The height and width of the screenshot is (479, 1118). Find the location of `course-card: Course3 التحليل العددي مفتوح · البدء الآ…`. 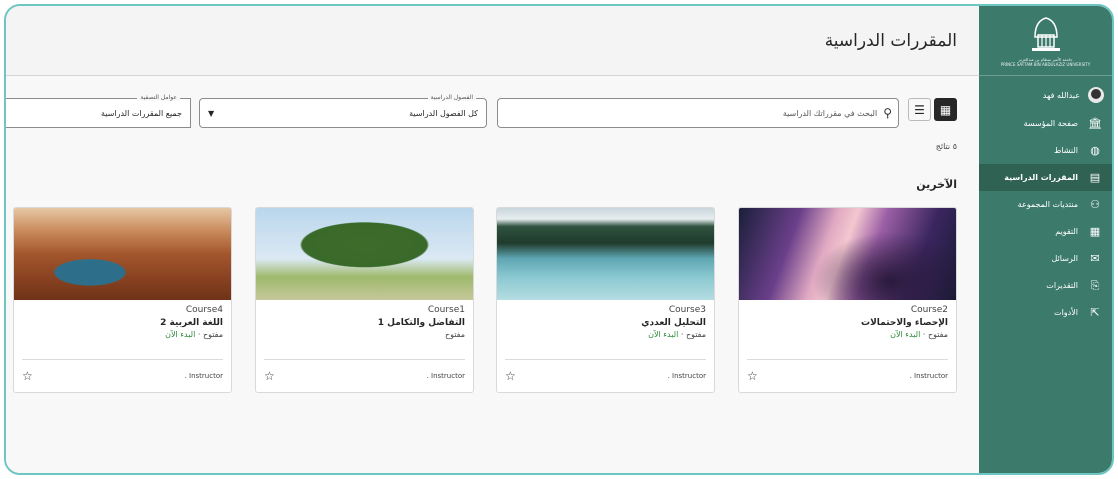

course-card: Course3 التحليل العددي مفتوح · البدء الآ… is located at coordinates (605, 300).